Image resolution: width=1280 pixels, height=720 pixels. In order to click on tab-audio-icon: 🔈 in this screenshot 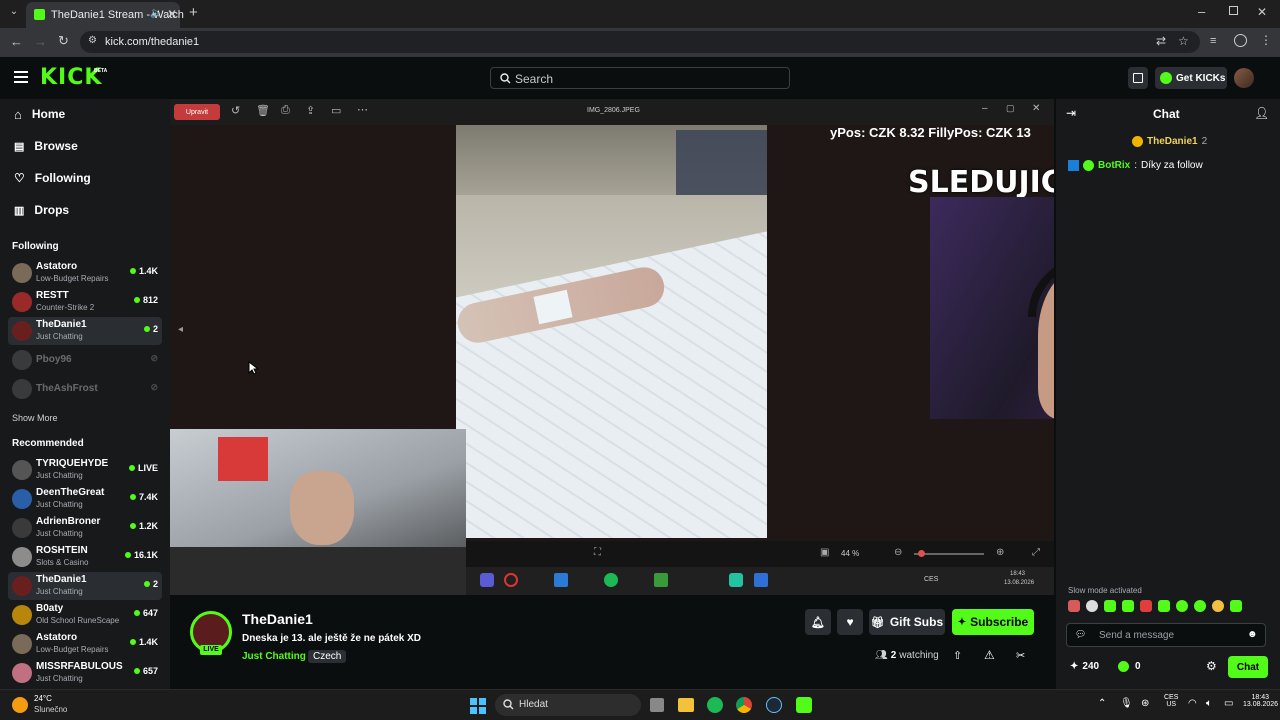, I will do `click(156, 13)`.